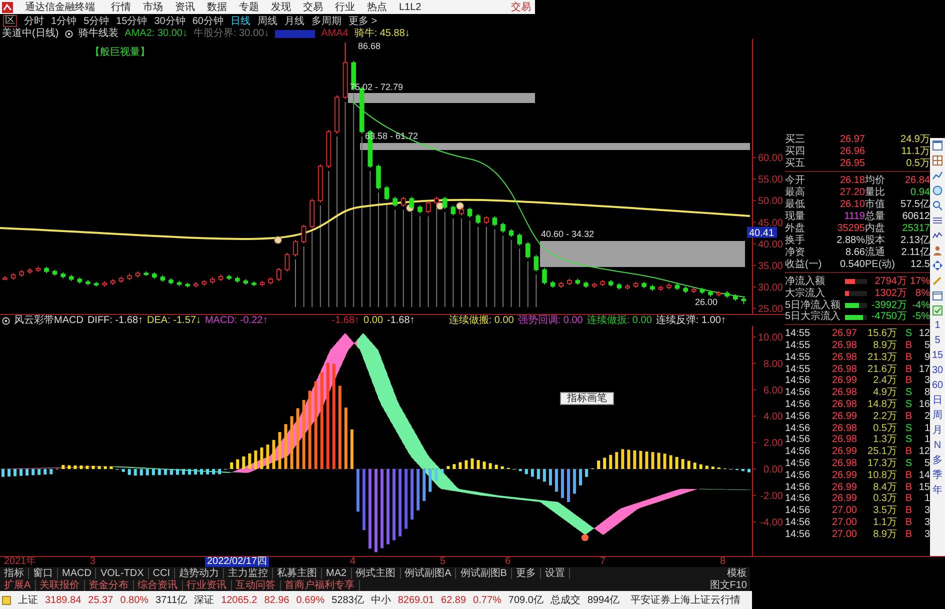  What do you see at coordinates (345, 7) in the screenshot?
I see `menu-item: 行业` at bounding box center [345, 7].